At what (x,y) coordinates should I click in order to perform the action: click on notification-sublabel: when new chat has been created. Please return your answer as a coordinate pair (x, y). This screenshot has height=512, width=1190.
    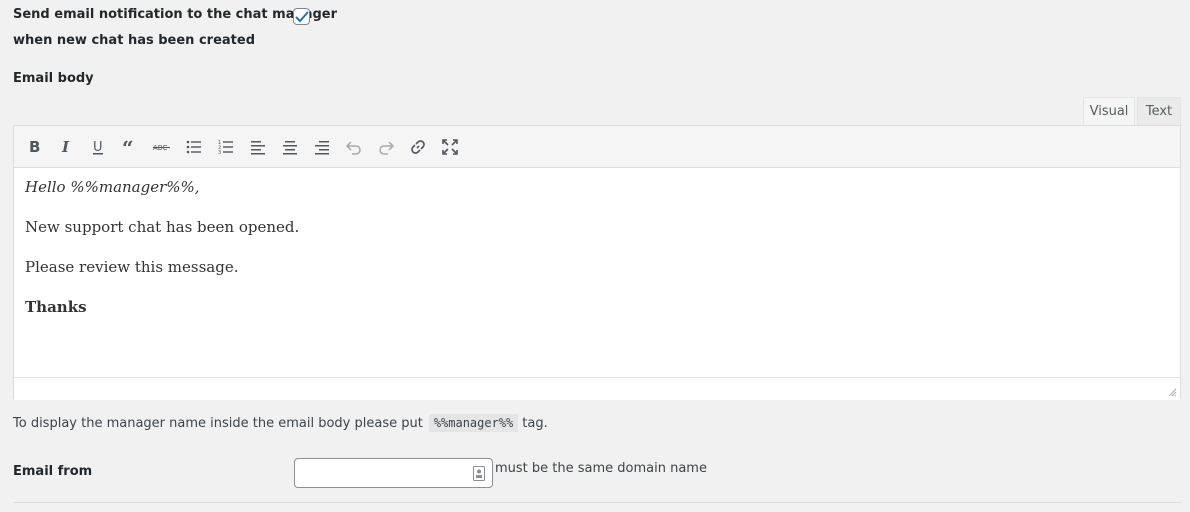
    Looking at the image, I should click on (134, 40).